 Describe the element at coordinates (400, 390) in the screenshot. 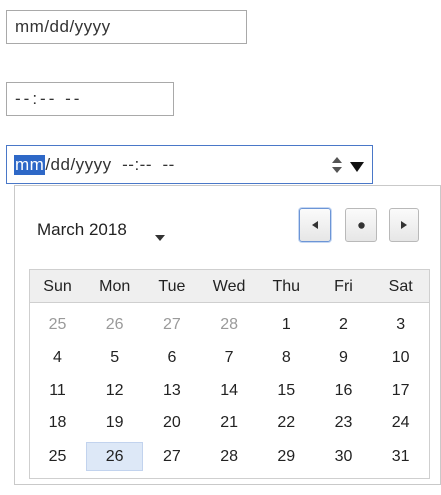

I see `day-cell: 17` at that location.